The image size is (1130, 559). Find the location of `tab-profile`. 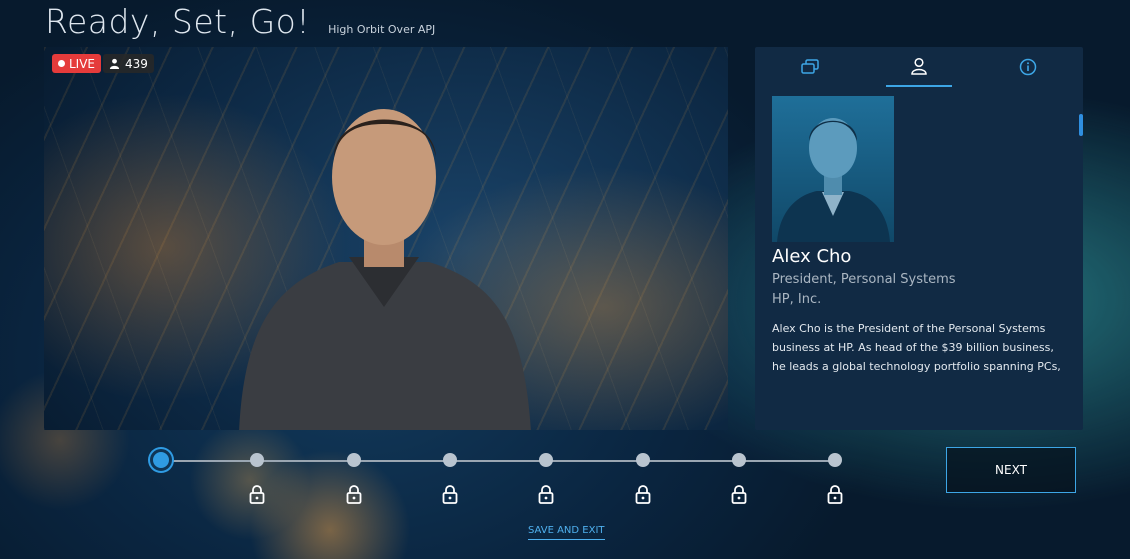

tab-profile is located at coordinates (918, 67).